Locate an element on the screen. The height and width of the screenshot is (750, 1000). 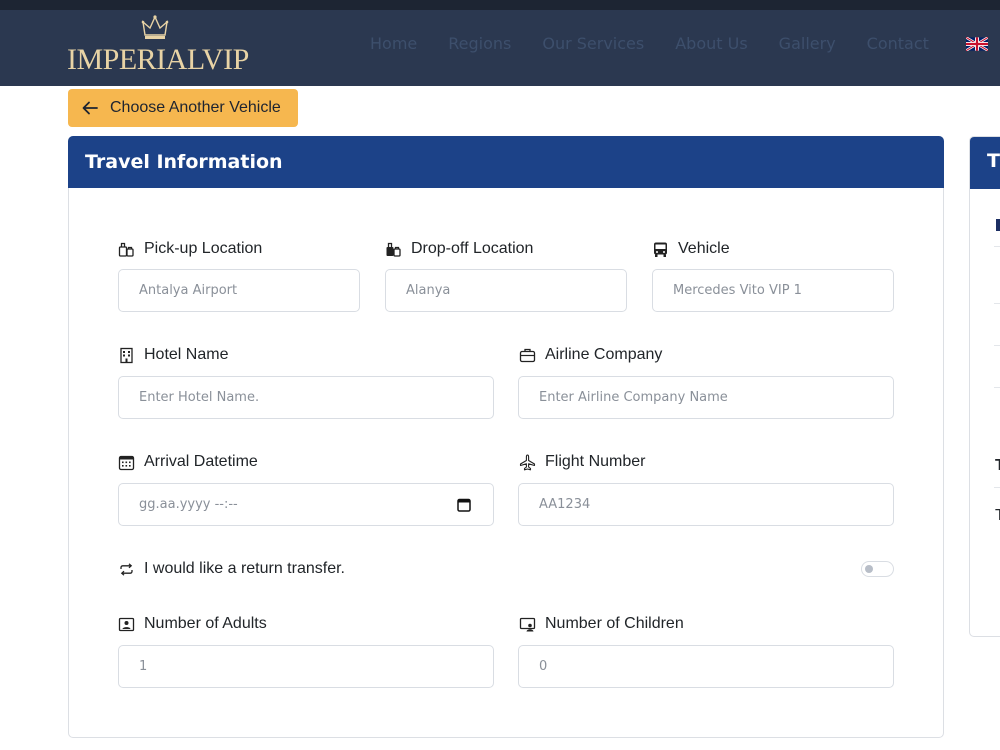
nav-regions: Regions is located at coordinates (479, 43).